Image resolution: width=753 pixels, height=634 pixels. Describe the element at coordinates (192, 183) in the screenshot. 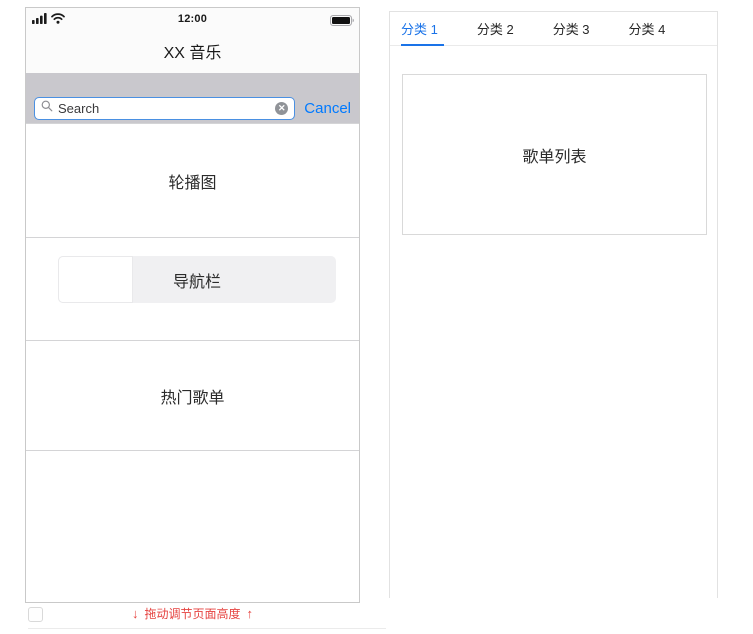

I see `carousel-label: 轮播图` at that location.